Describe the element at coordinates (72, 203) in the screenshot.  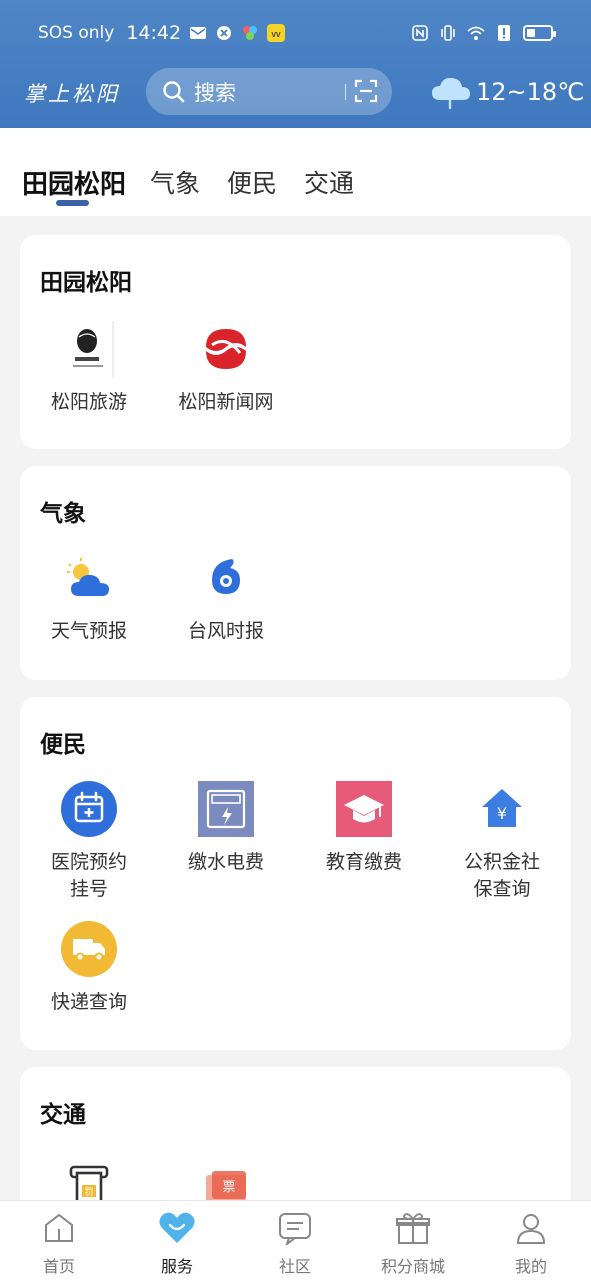
I see `active-tab-indicator` at that location.